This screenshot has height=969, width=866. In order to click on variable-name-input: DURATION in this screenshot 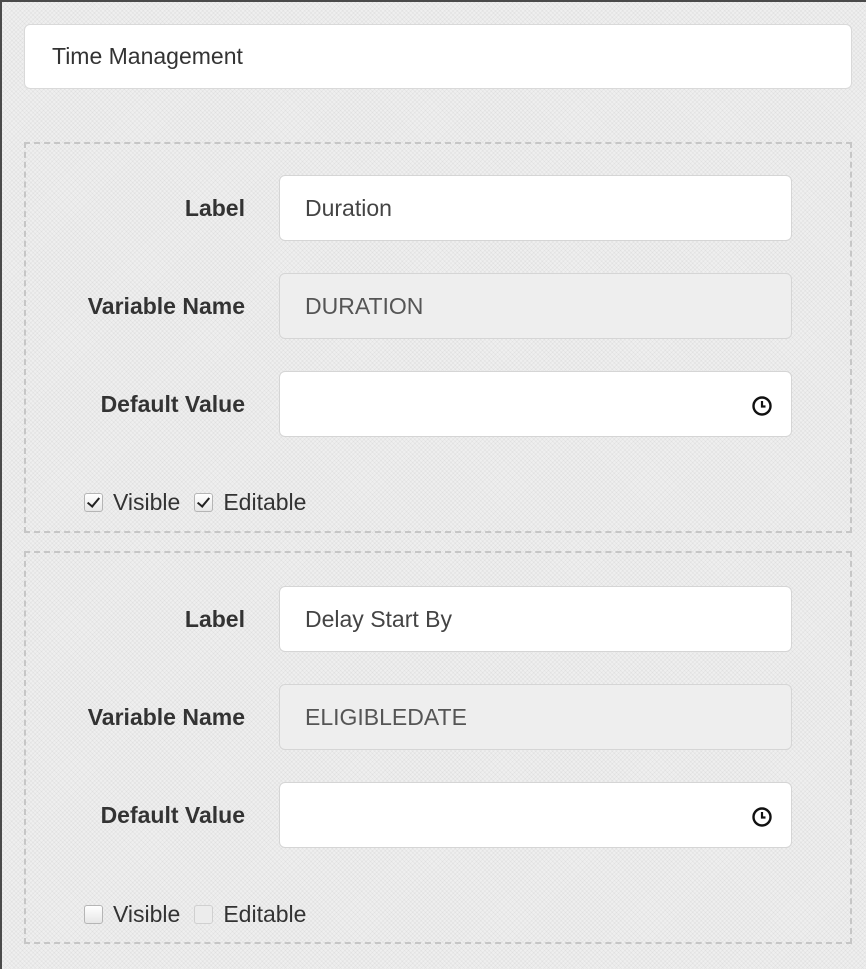, I will do `click(535, 306)`.